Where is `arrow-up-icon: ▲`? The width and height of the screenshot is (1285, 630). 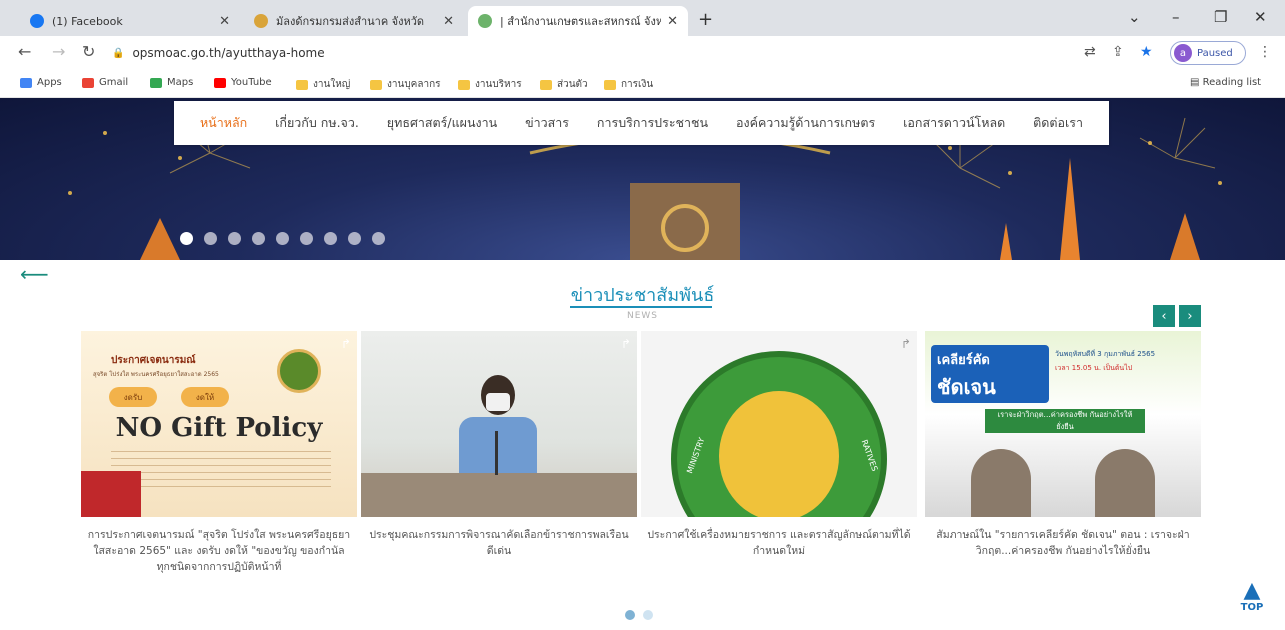
arrow-up-icon: ▲ is located at coordinates (1252, 590).